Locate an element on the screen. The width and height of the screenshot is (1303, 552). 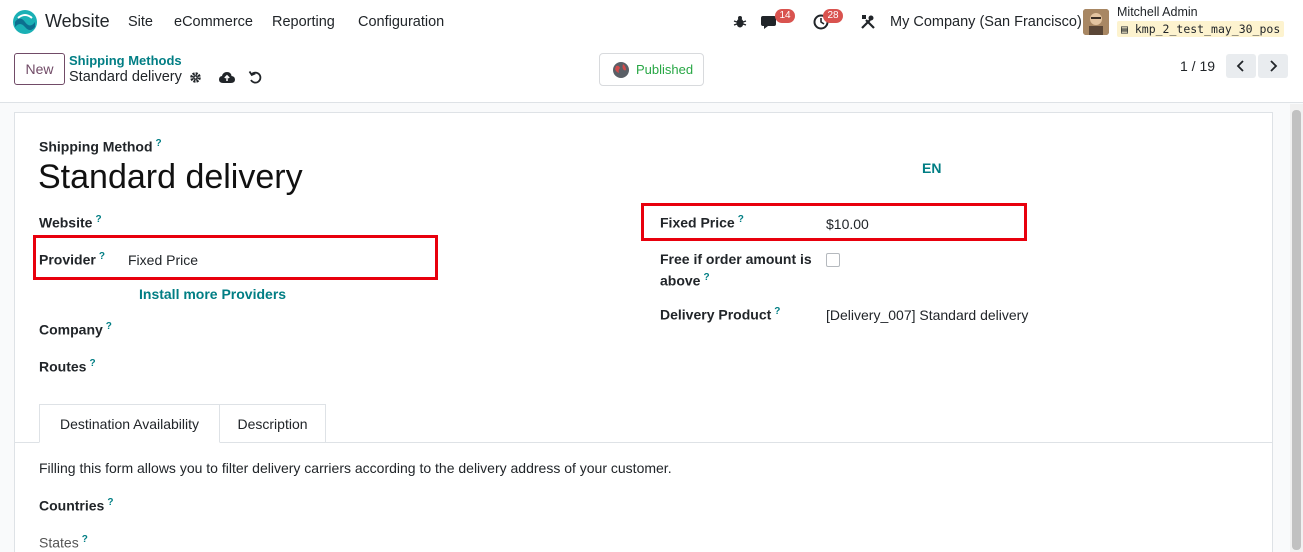
provider-label: Provider? is located at coordinates (72, 259).